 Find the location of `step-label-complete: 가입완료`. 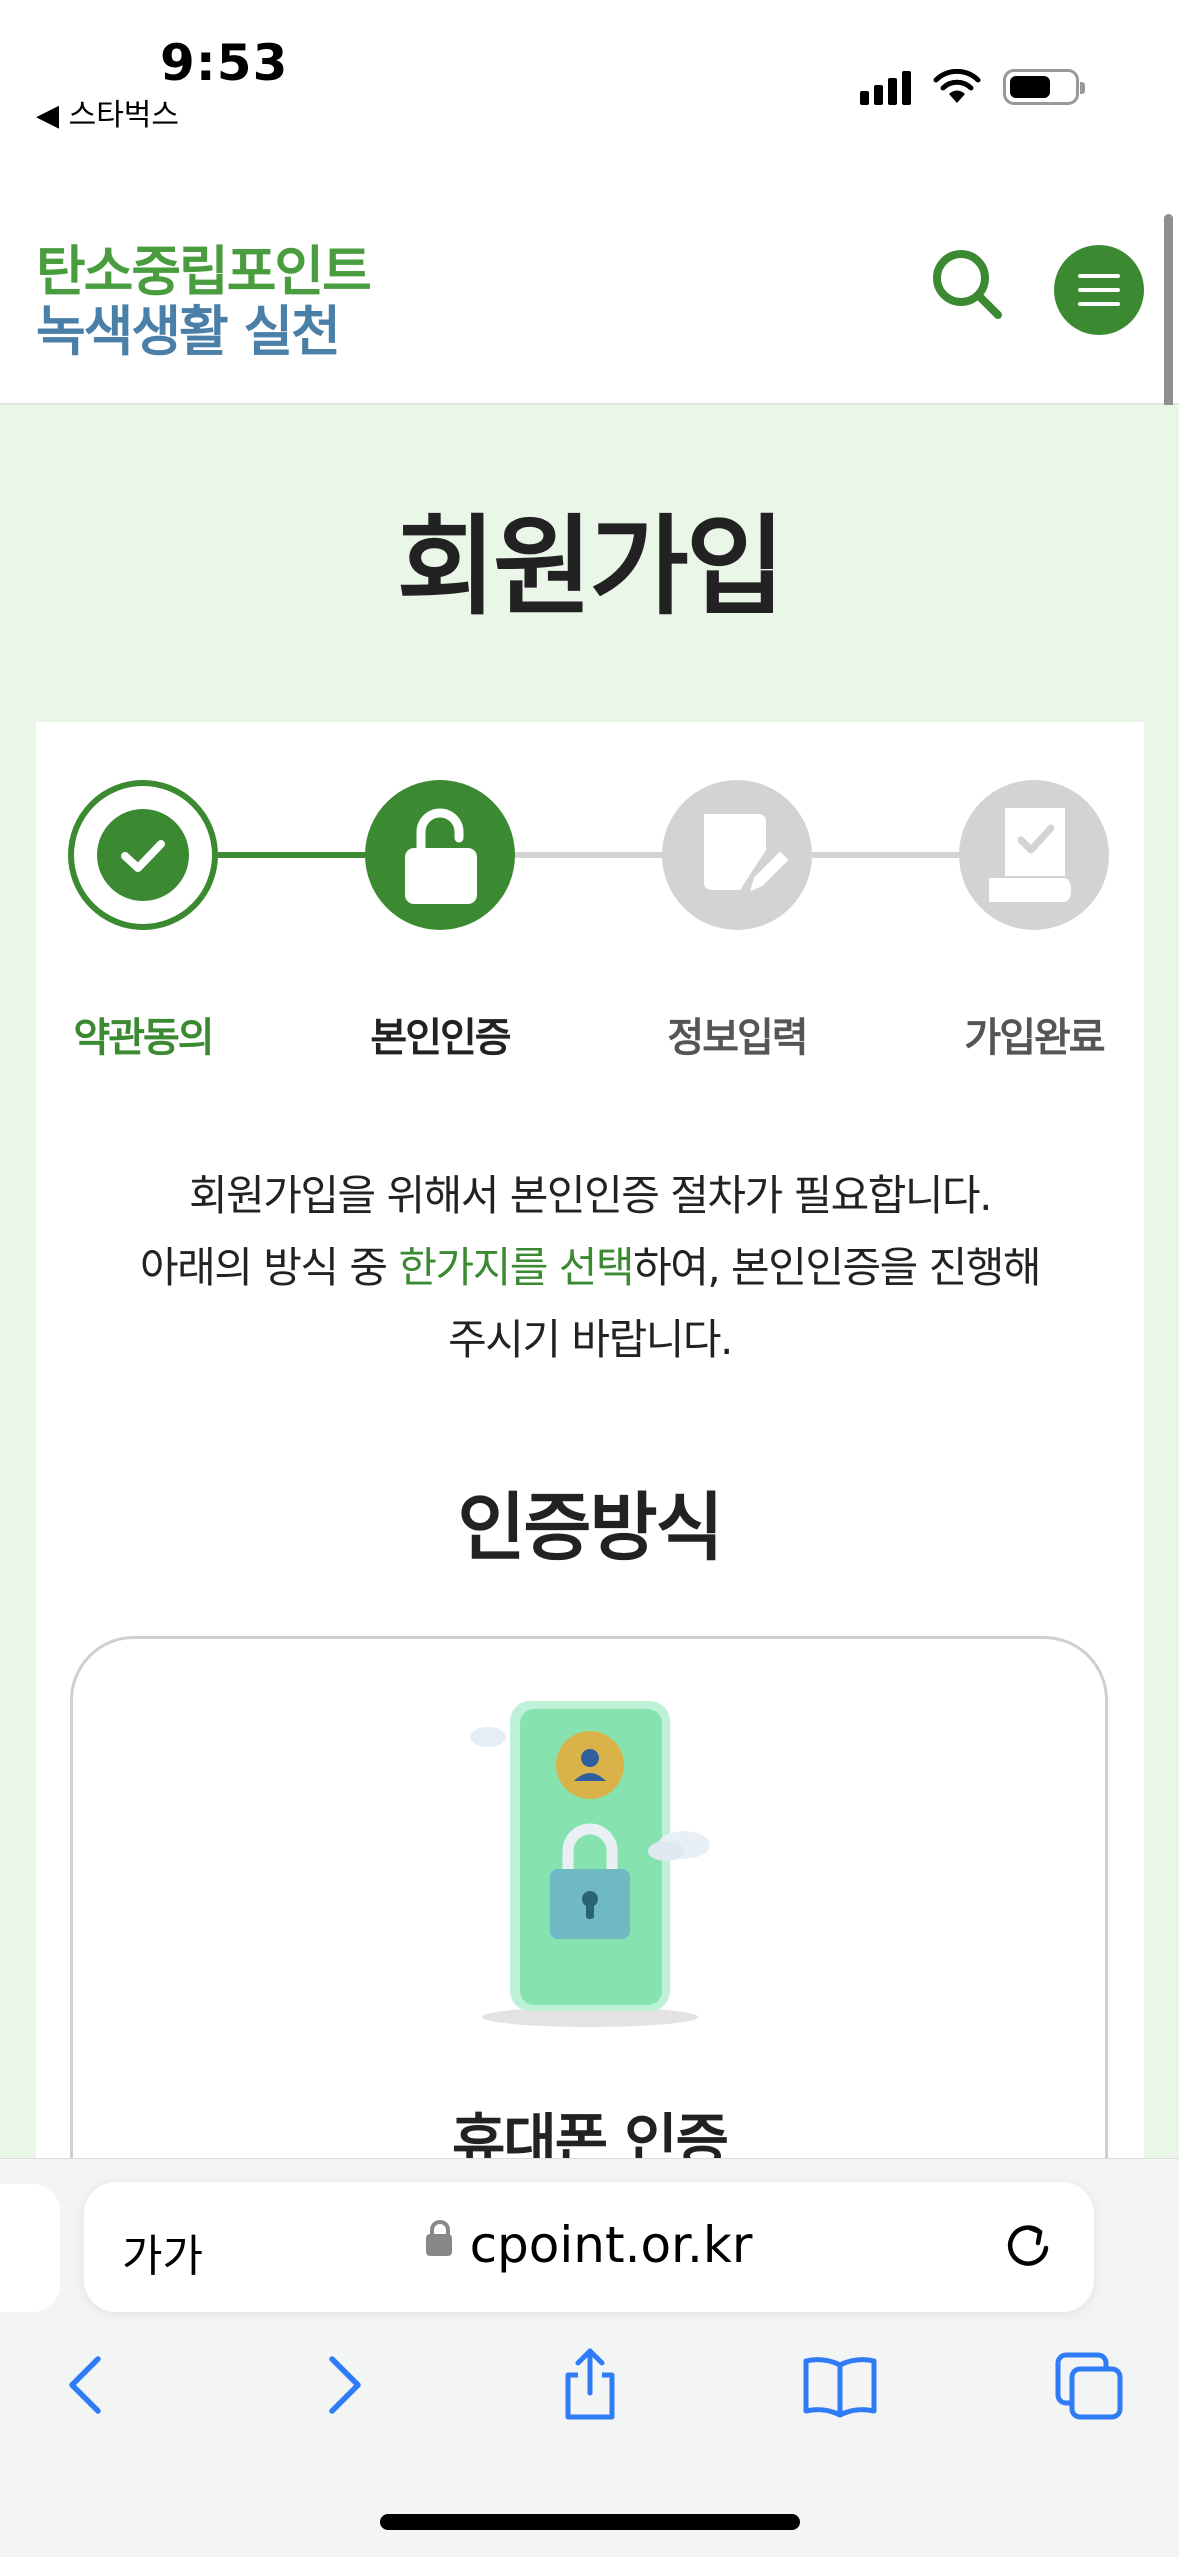

step-label-complete: 가입완료 is located at coordinates (1034, 1038).